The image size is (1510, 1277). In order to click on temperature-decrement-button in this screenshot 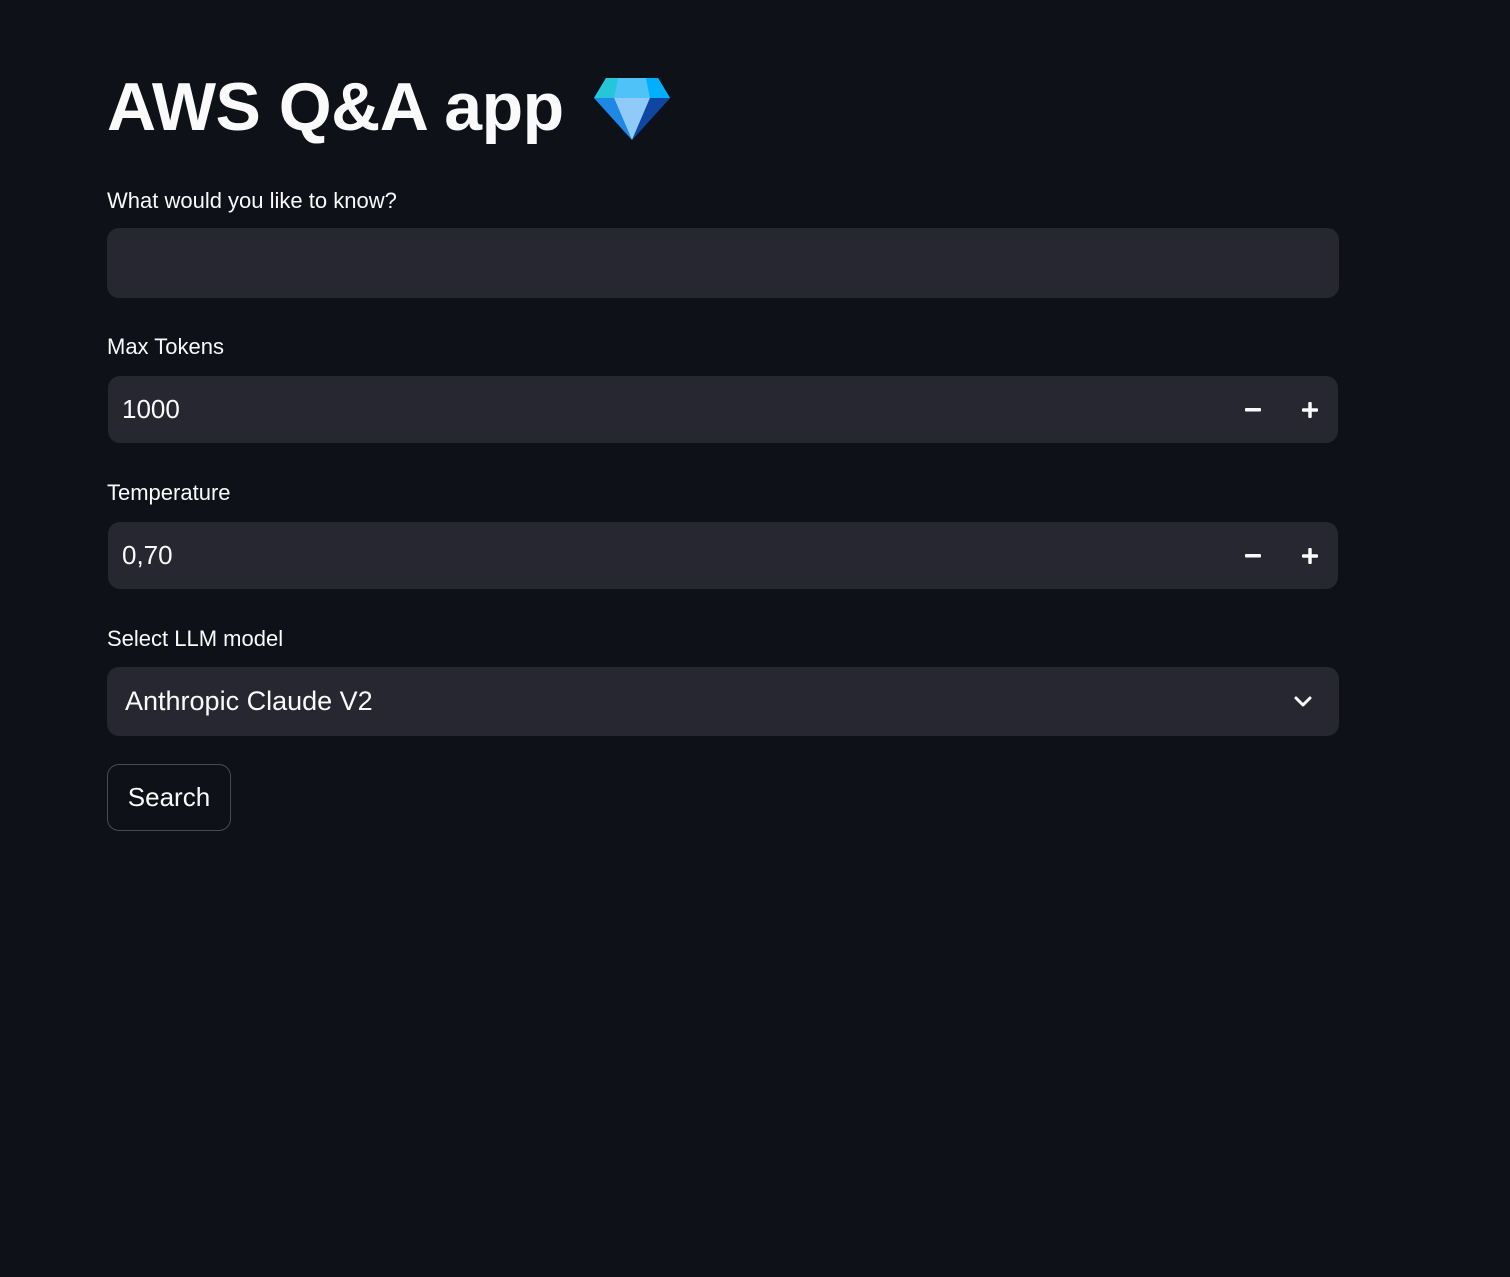, I will do `click(1254, 555)`.